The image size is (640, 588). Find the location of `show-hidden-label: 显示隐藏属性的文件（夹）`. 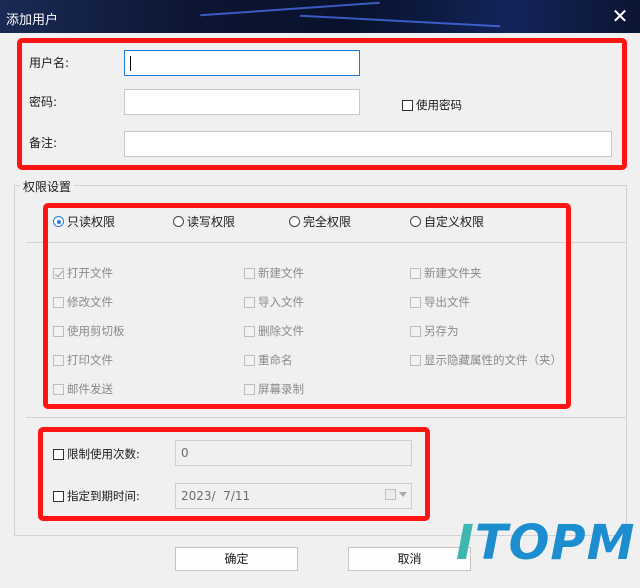

show-hidden-label: 显示隐藏属性的文件（夹） is located at coordinates (493, 360).